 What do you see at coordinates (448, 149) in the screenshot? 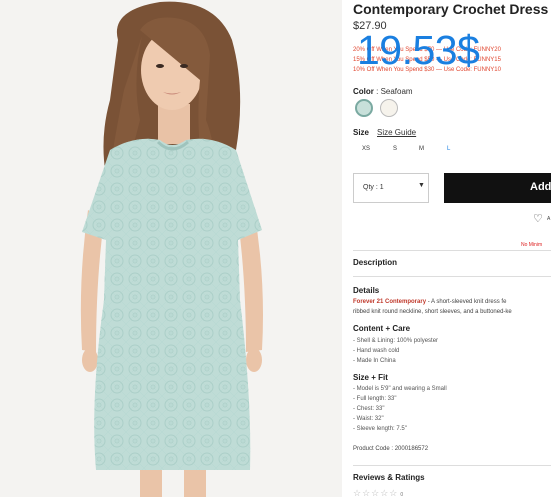
I see `size-option-l: L` at bounding box center [448, 149].